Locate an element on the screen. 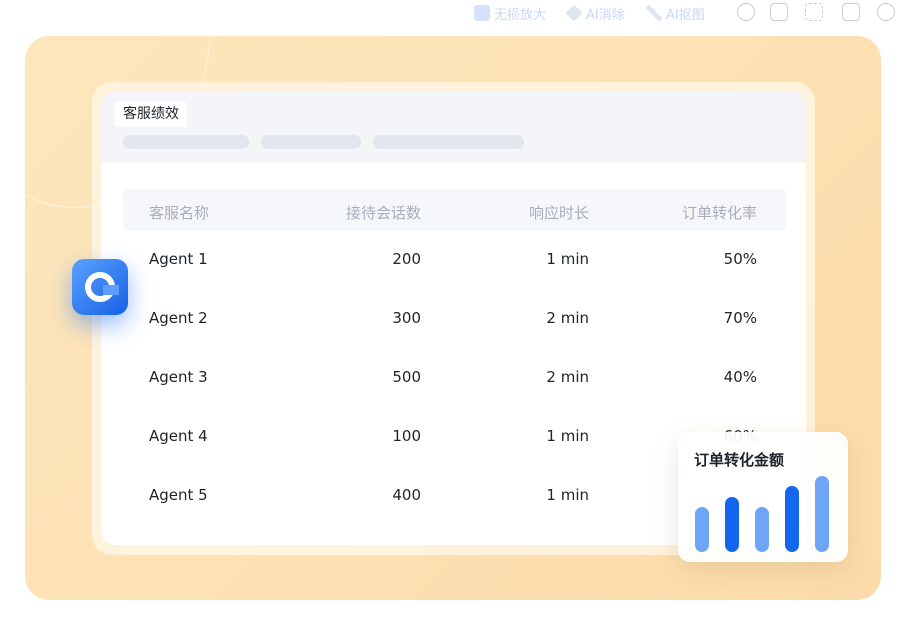 Image resolution: width=902 pixels, height=620 pixels. mini-bar-chart is located at coordinates (762, 514).